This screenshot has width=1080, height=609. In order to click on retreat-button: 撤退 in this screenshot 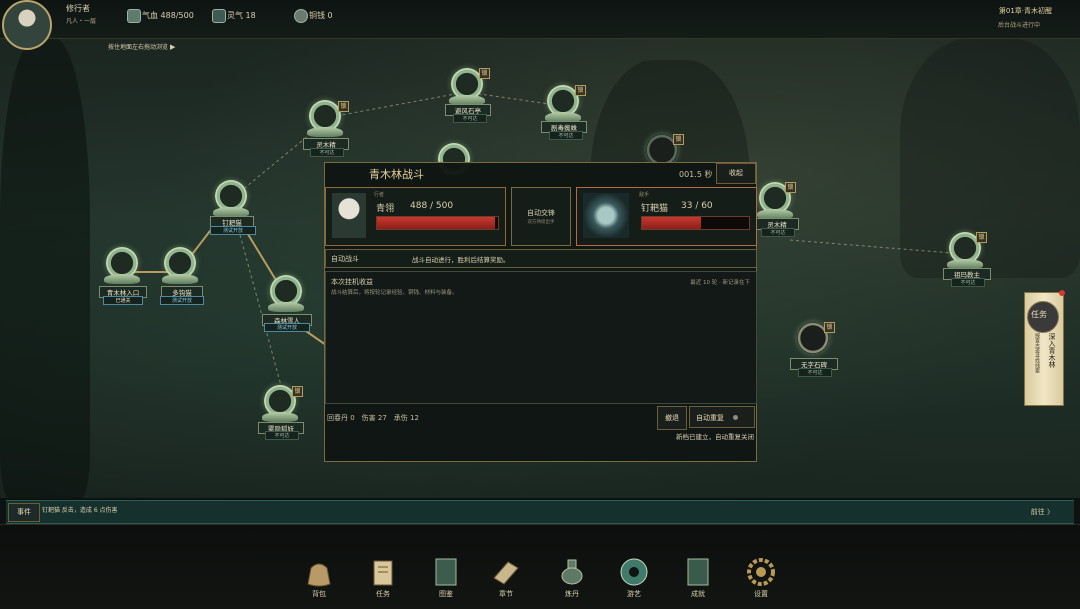, I will do `click(672, 418)`.